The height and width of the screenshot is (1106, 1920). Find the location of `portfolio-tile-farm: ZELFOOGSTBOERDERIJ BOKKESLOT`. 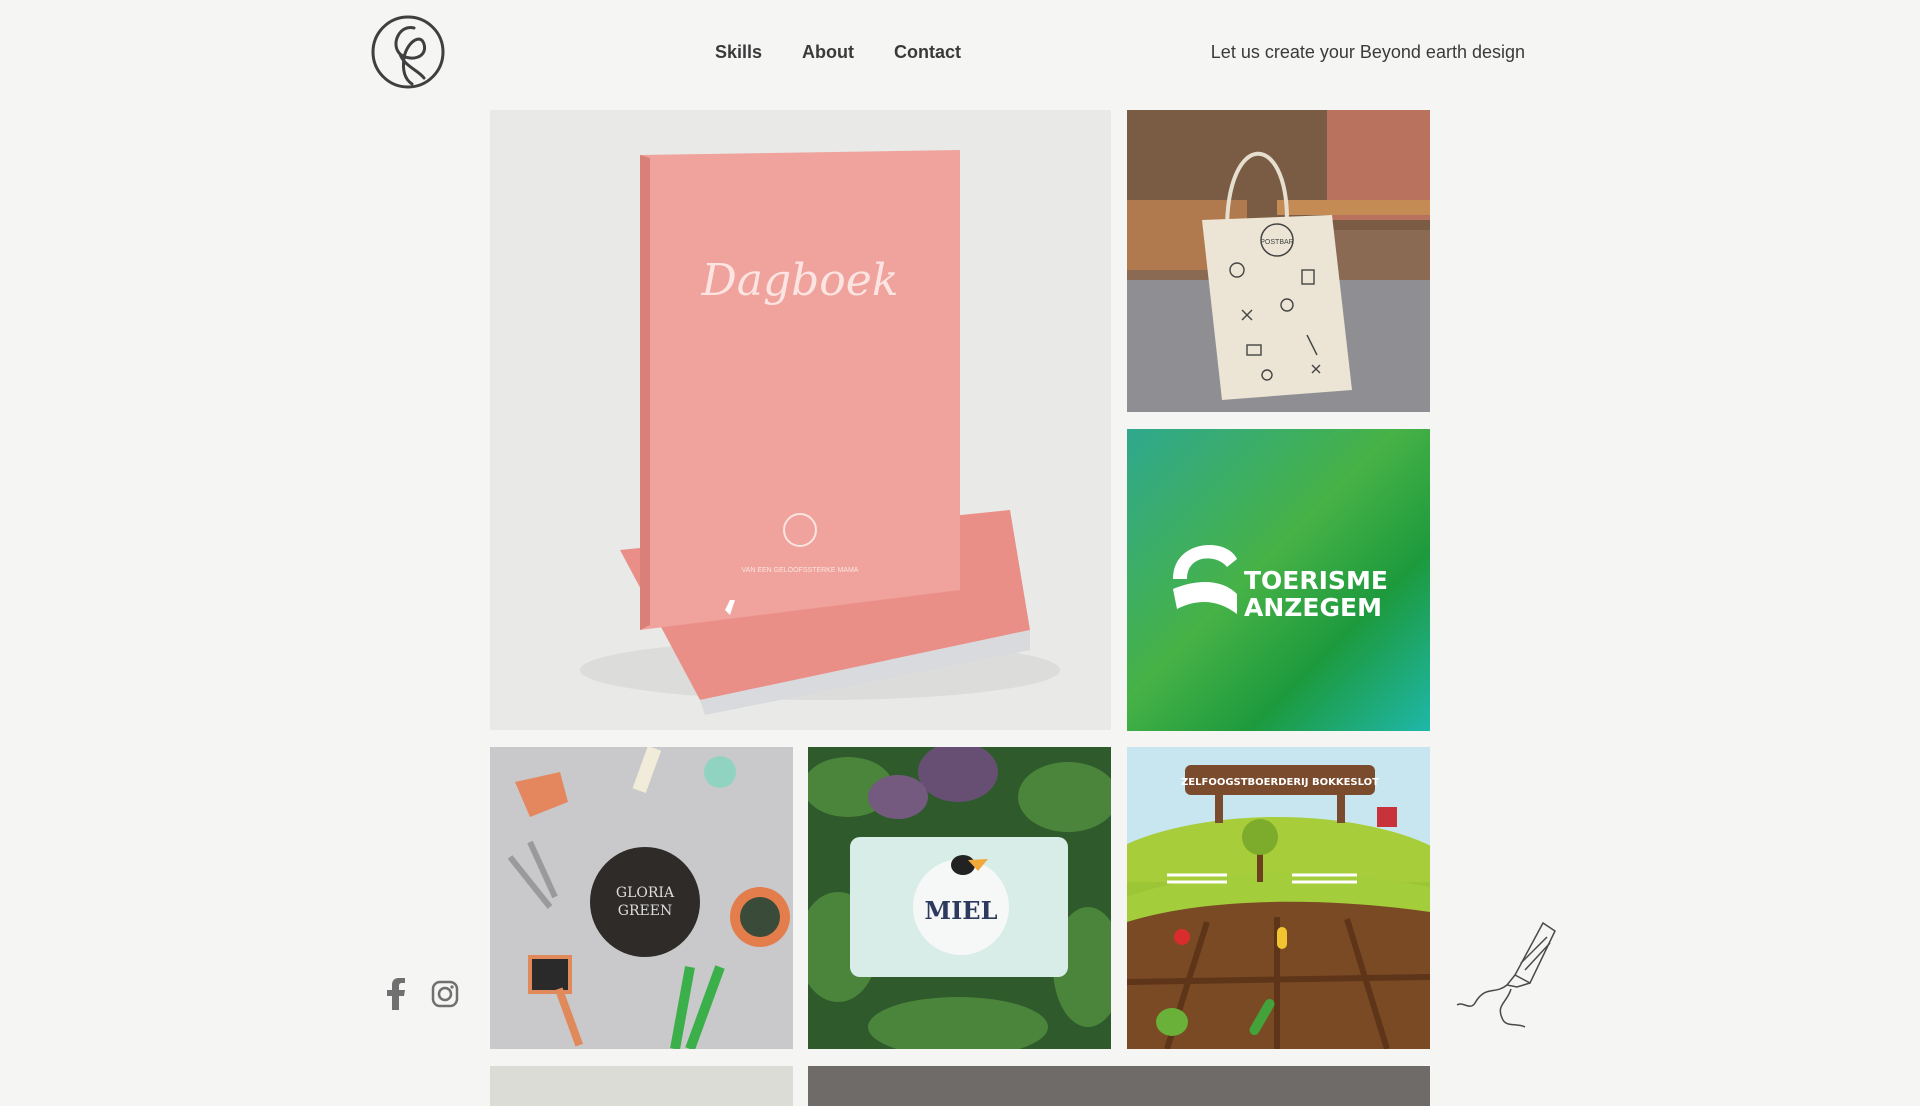

portfolio-tile-farm: ZELFOOGSTBOERDERIJ BOKKESLOT is located at coordinates (1278, 898).